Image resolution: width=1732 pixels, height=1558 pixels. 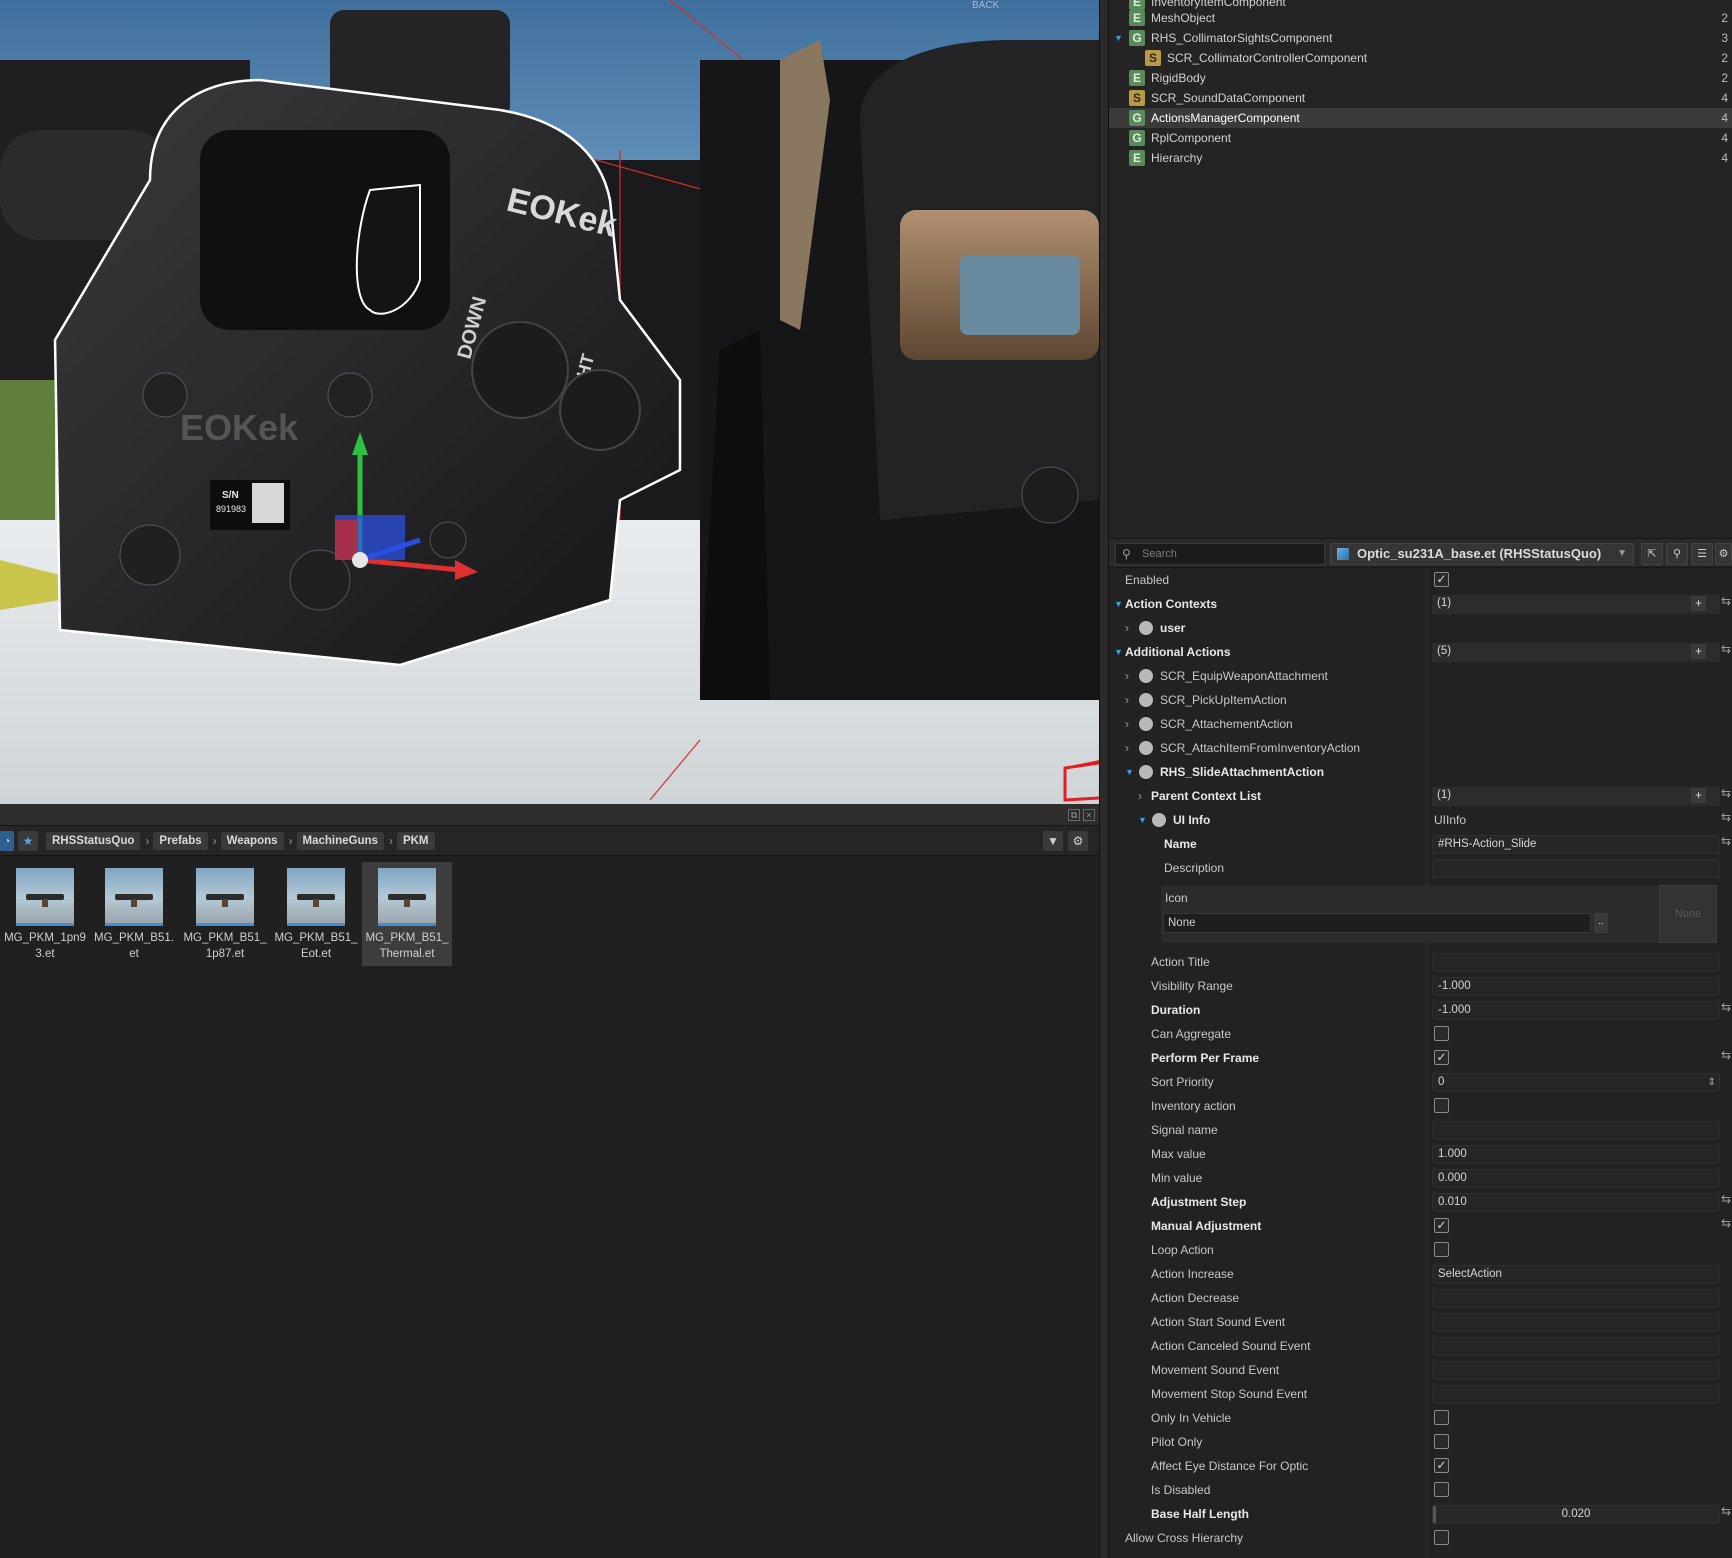 I want to click on browse-button: .., so click(x=1601, y=923).